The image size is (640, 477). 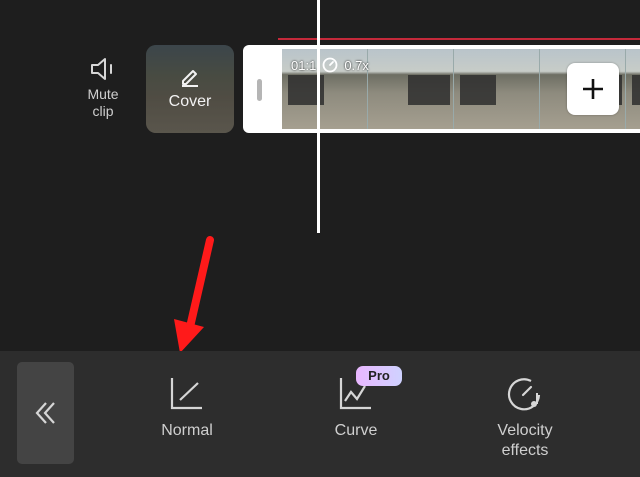 I want to click on speedometer-icon, so click(x=330, y=65).